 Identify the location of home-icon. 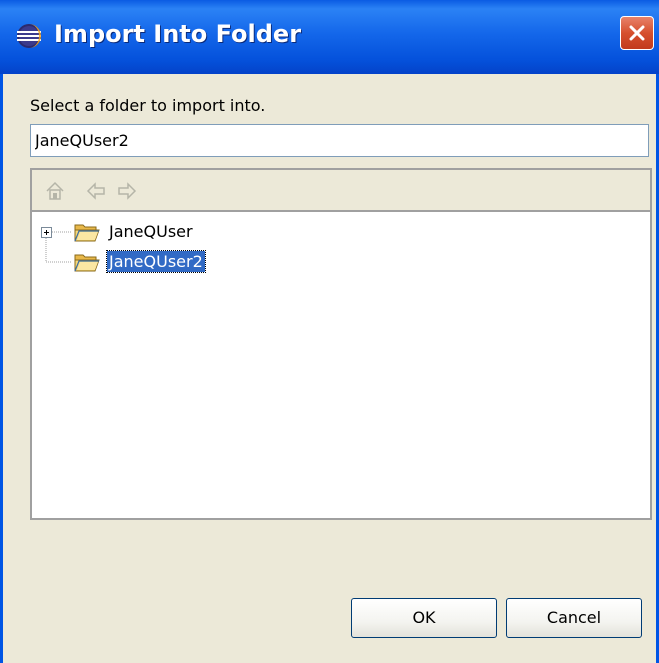
(55, 191).